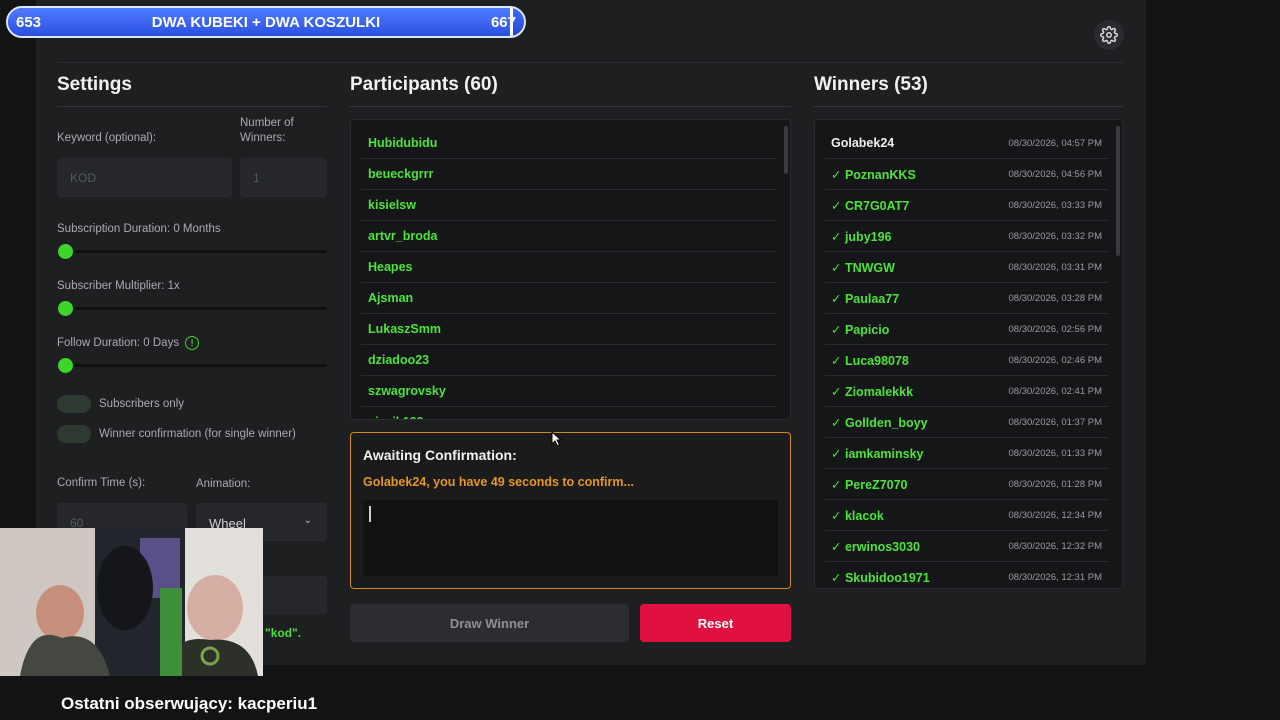 Image resolution: width=1280 pixels, height=720 pixels. What do you see at coordinates (197, 434) in the screenshot?
I see `winner-confirmation-label: Winner confirmation (for single winner)` at bounding box center [197, 434].